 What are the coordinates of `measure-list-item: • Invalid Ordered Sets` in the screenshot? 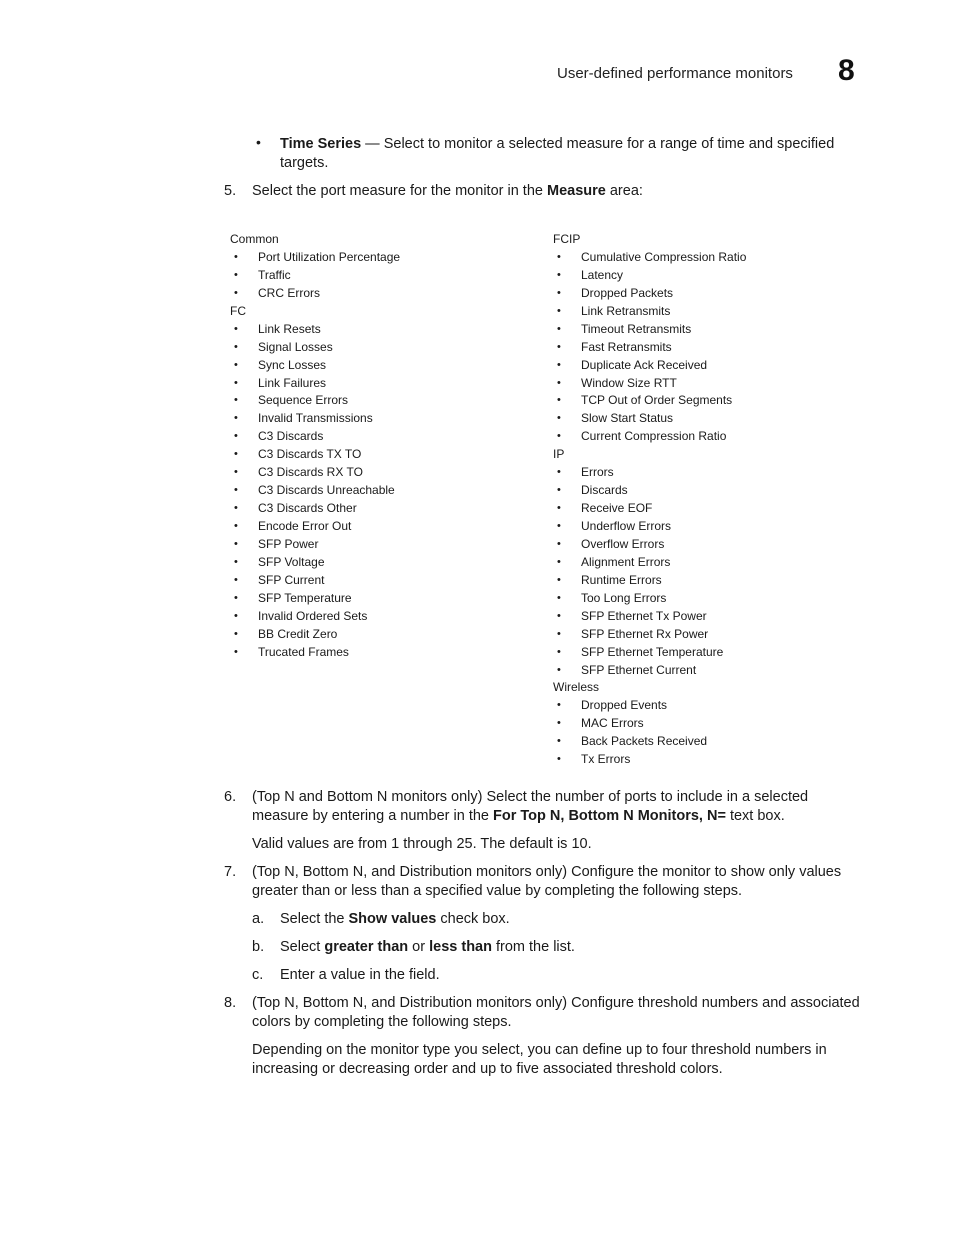 It's located at (380, 617).